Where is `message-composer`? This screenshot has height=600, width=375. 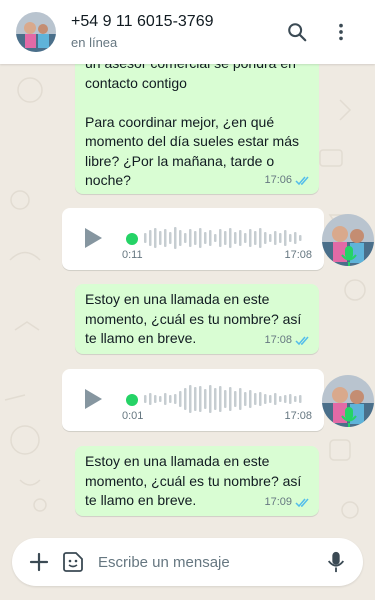 message-composer is located at coordinates (187, 562).